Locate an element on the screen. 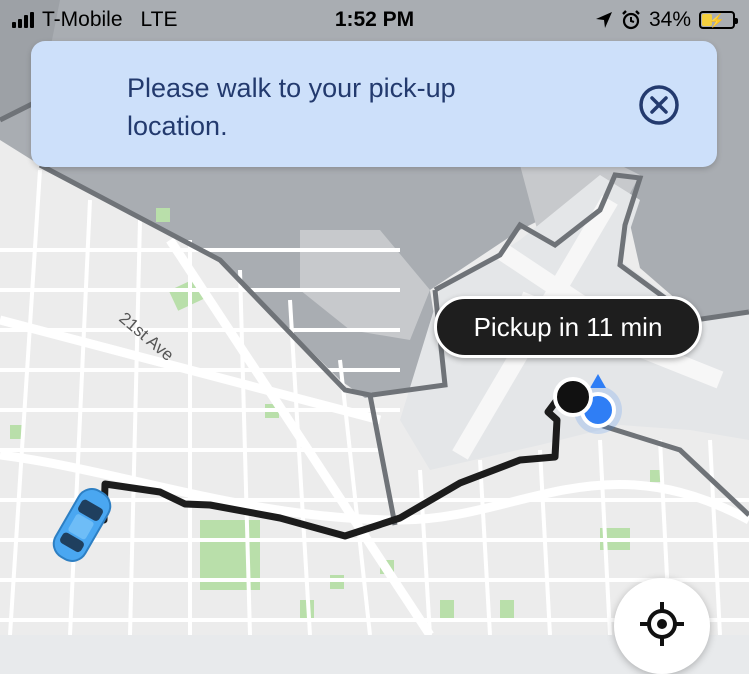 Image resolution: width=749 pixels, height=674 pixels. close-circle-icon is located at coordinates (659, 105).